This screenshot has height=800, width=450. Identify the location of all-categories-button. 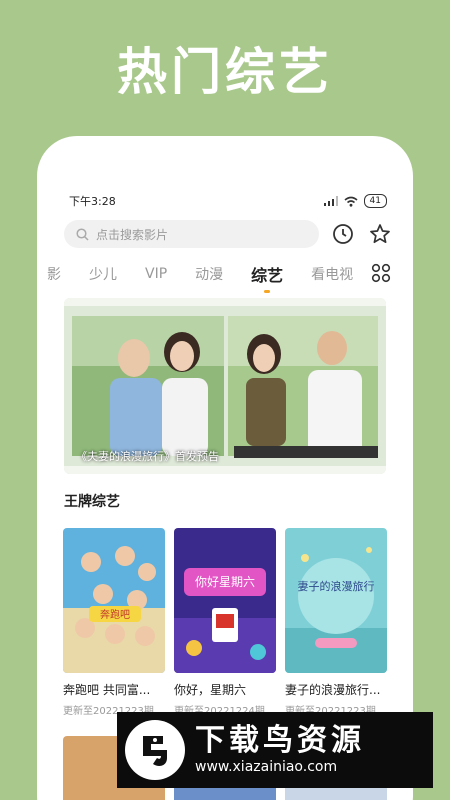
(381, 275).